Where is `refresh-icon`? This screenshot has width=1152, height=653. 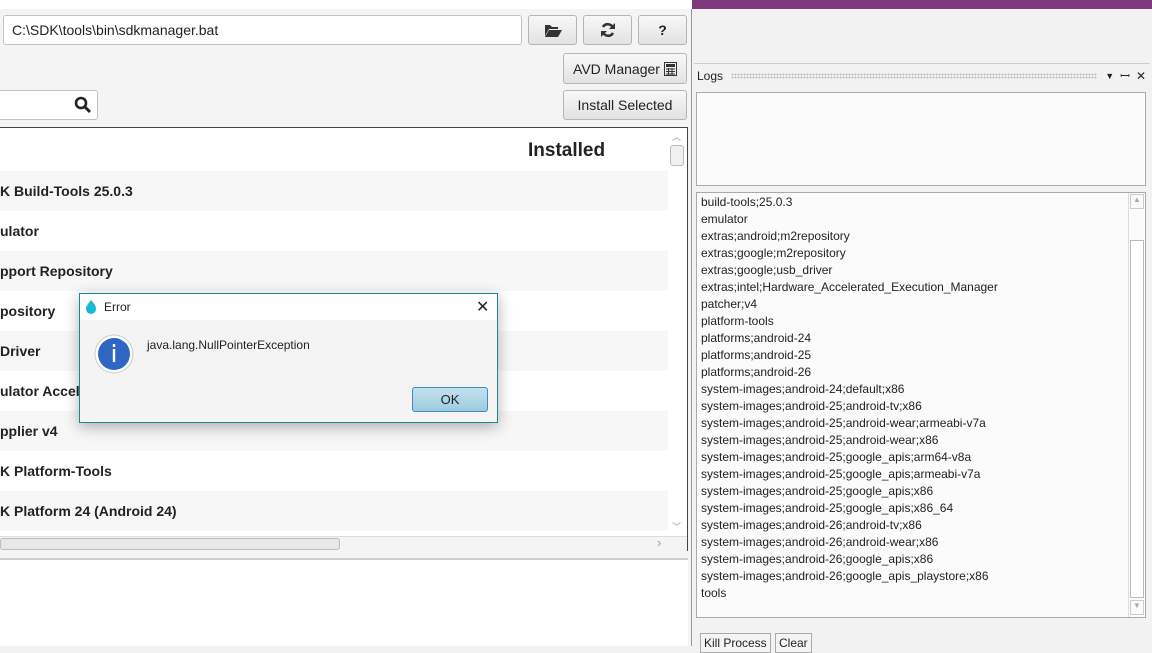 refresh-icon is located at coordinates (607, 30).